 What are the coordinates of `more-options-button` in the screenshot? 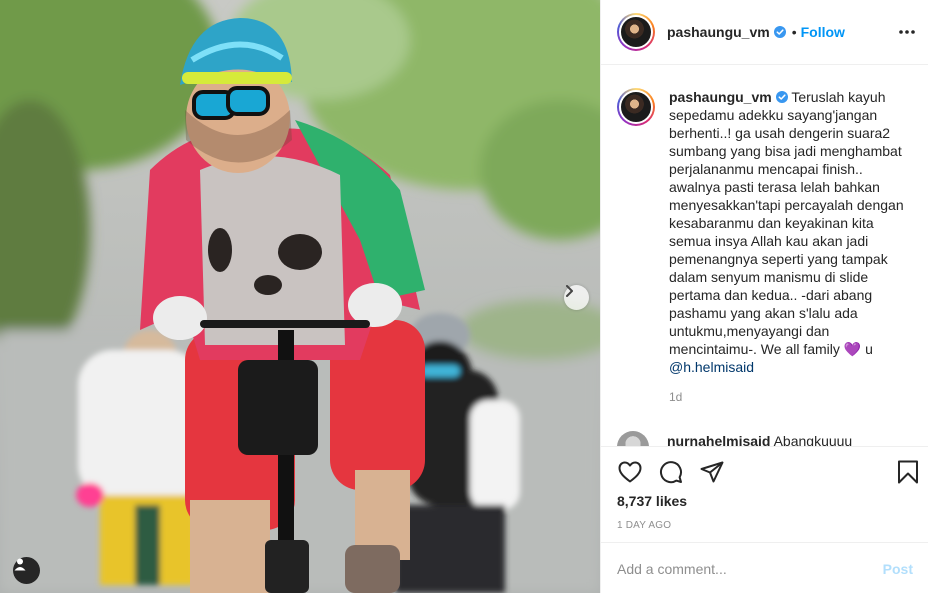 It's located at (907, 32).